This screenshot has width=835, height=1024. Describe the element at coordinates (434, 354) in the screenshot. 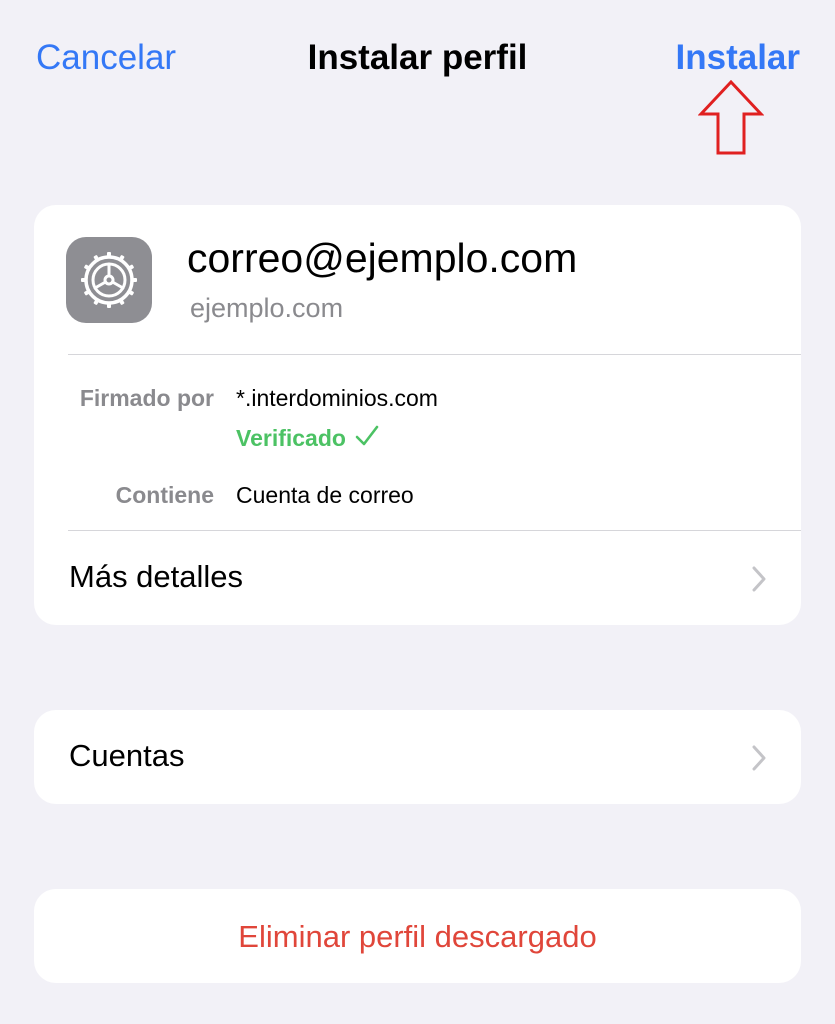

I see `divider` at that location.